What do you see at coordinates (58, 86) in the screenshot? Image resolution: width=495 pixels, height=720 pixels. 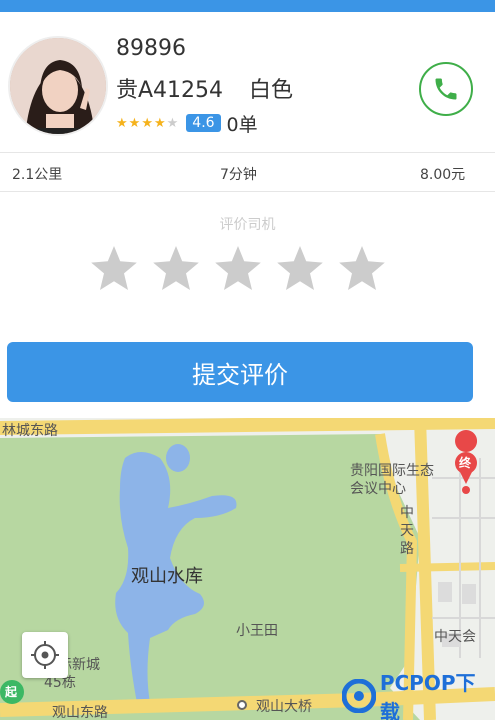 I see `driver-avatar` at bounding box center [58, 86].